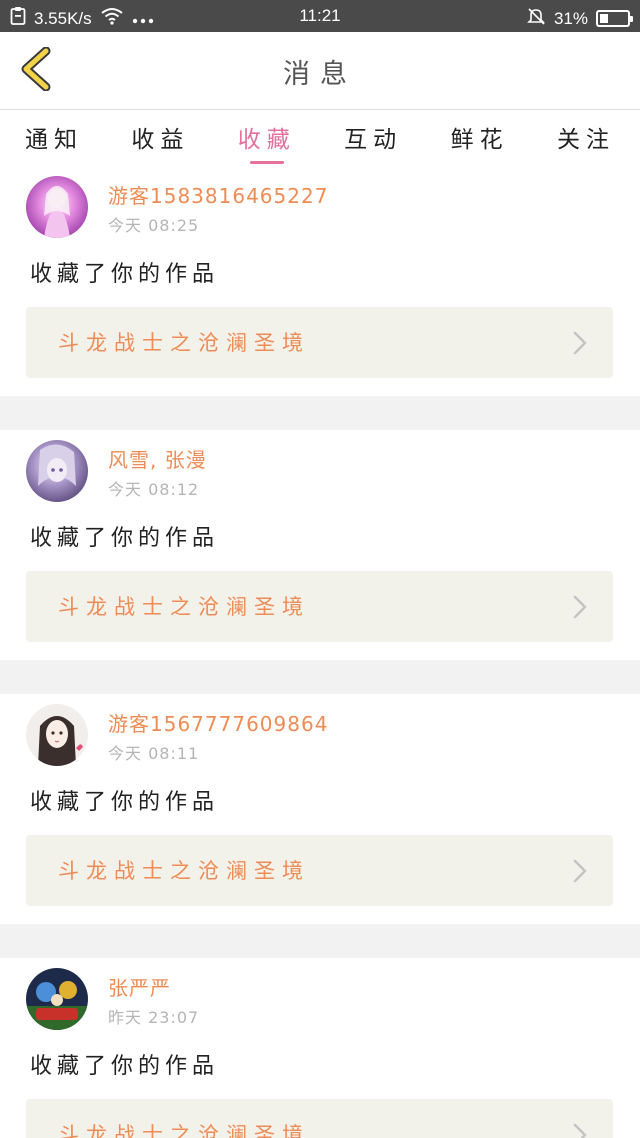 This screenshot has width=640, height=1138. I want to click on timestamp: 今天 08:11, so click(154, 753).